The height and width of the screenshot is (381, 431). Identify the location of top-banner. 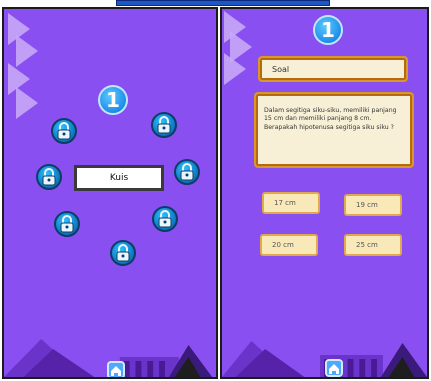
(223, 3).